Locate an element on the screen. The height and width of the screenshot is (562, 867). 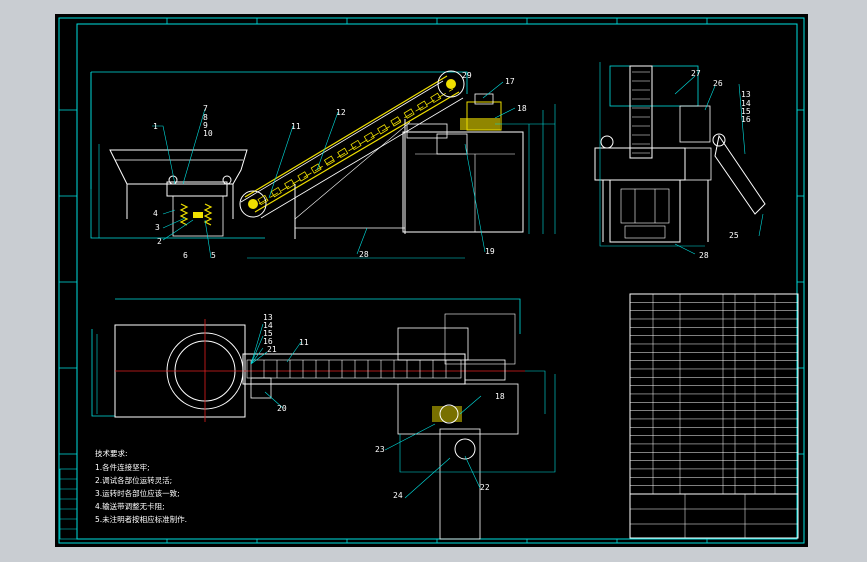
notes-title: 技术要求: is located at coordinates (111, 453).